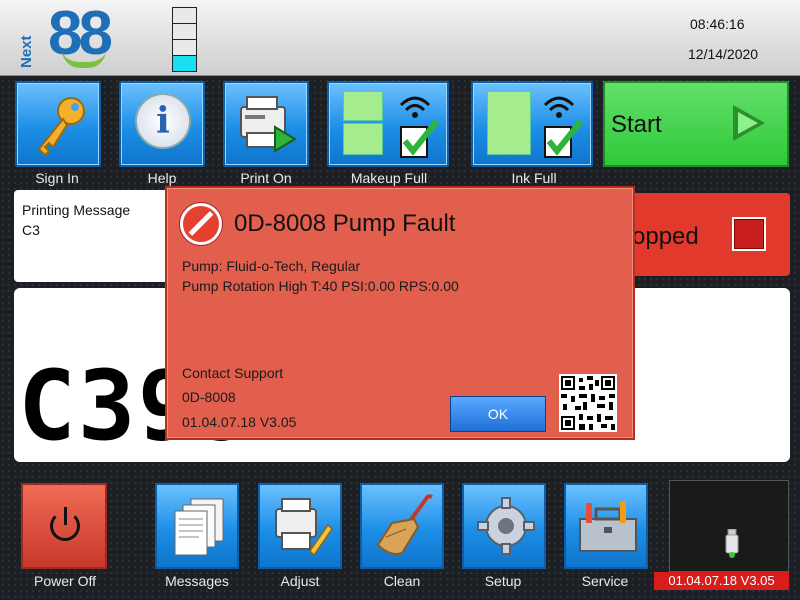 The height and width of the screenshot is (600, 800). I want to click on fluid-level-indicator, so click(184, 39).